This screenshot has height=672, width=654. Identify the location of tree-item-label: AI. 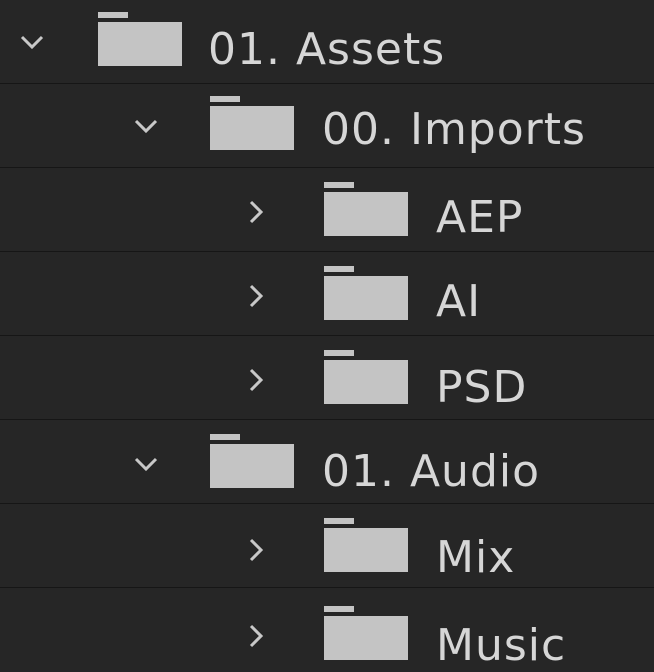
(459, 301).